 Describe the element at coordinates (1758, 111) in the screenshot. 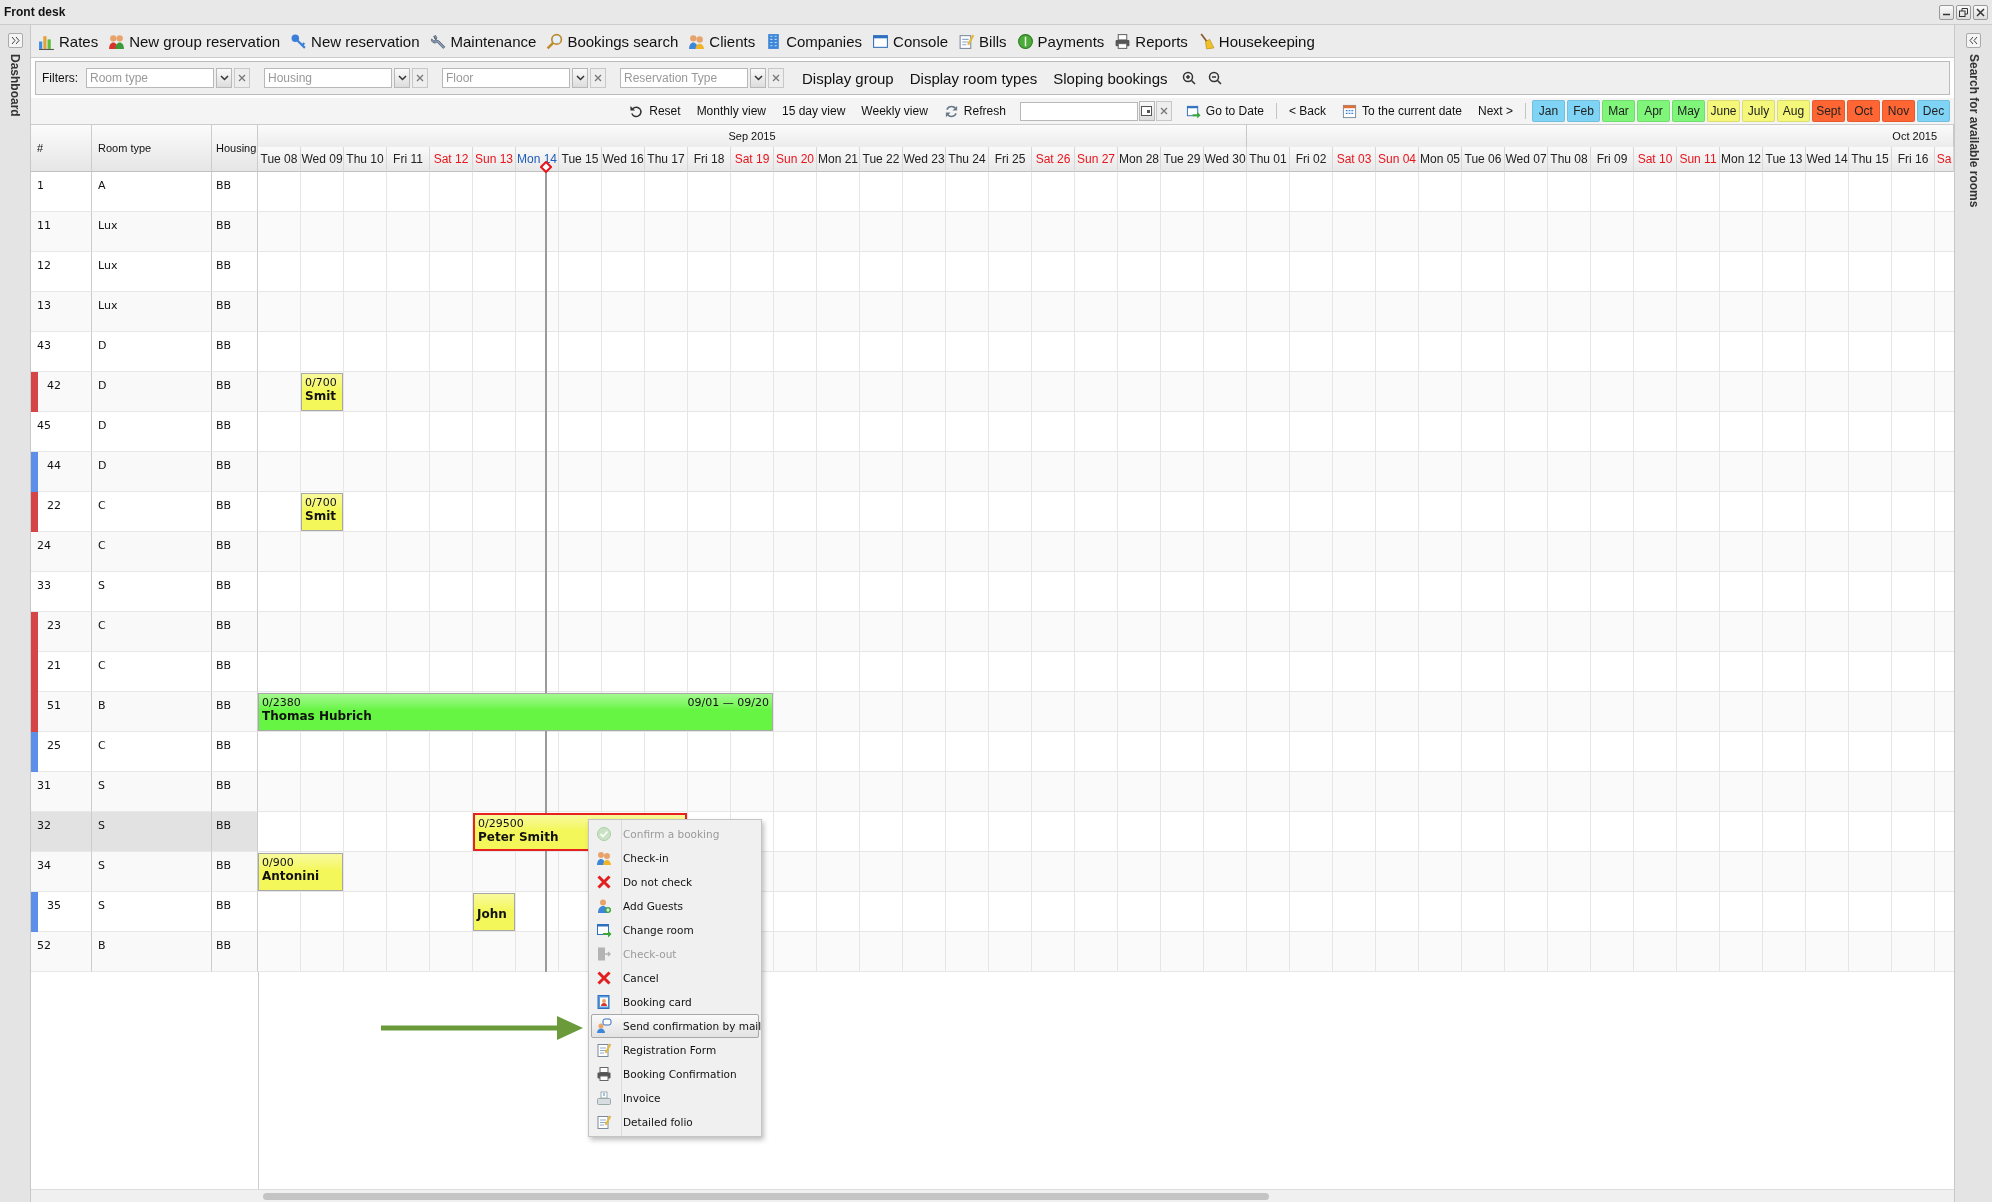

I see `month-button: July` at that location.